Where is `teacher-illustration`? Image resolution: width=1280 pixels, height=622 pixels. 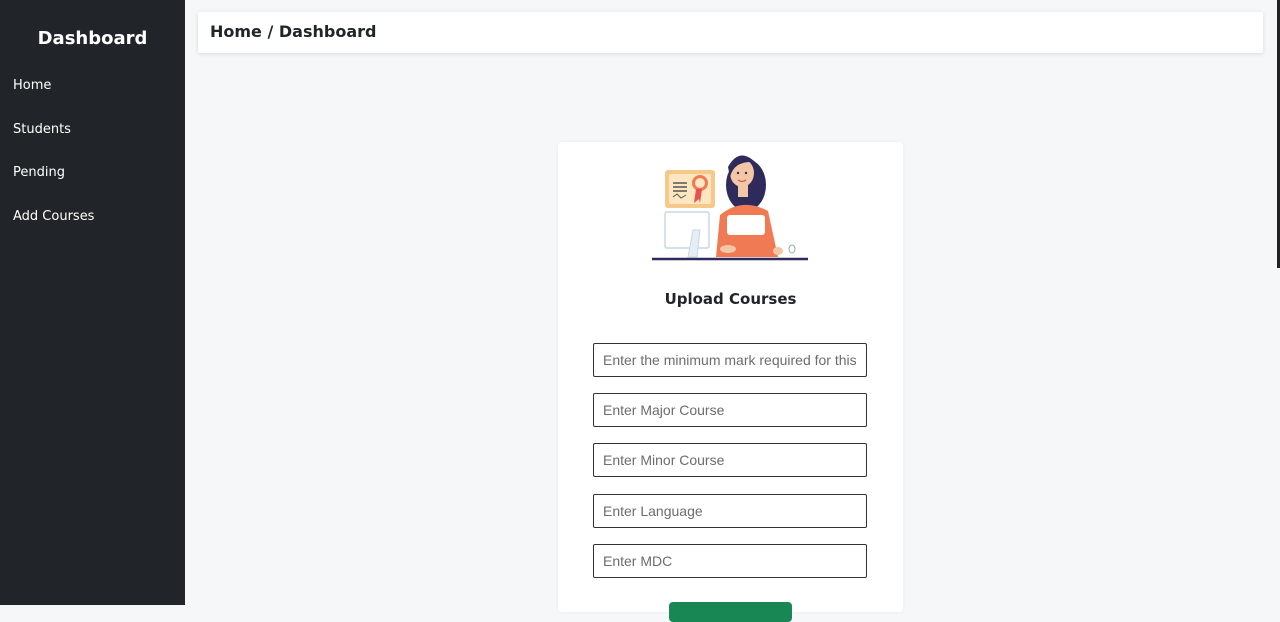 teacher-illustration is located at coordinates (730, 208).